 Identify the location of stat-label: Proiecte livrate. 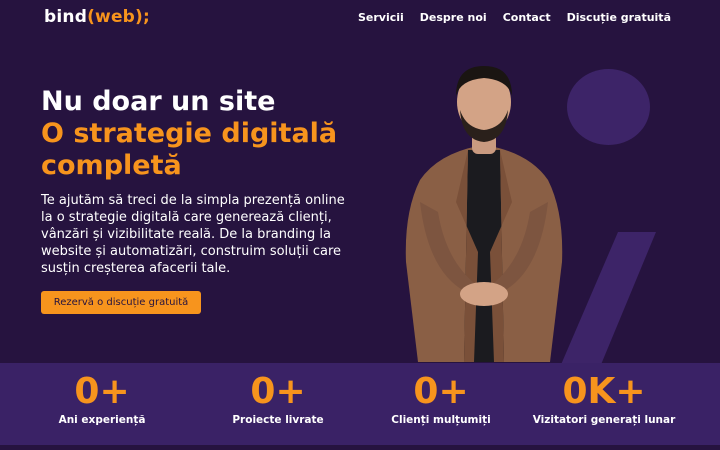
(278, 420).